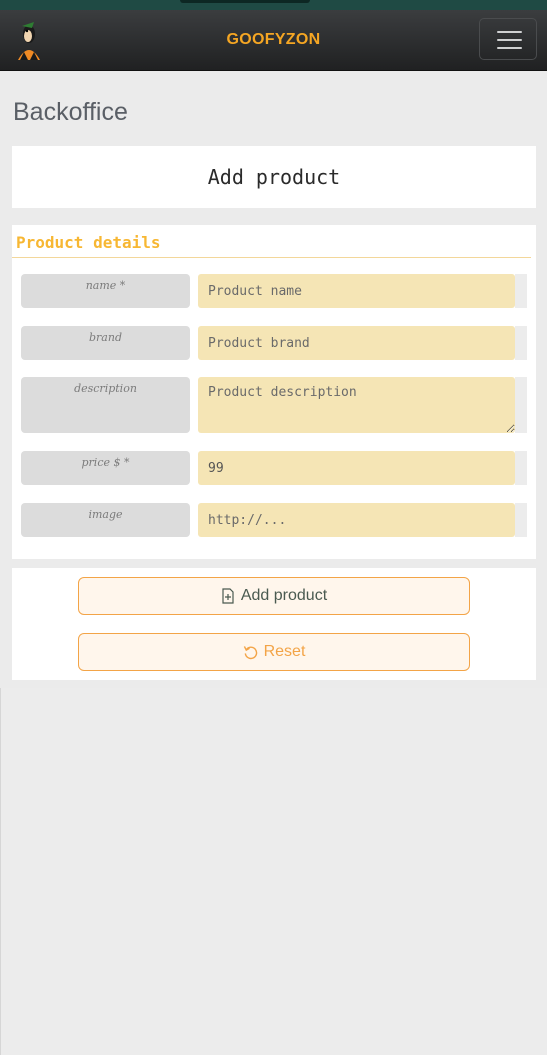 This screenshot has width=547, height=1055. I want to click on price-label: price $ *, so click(105, 468).